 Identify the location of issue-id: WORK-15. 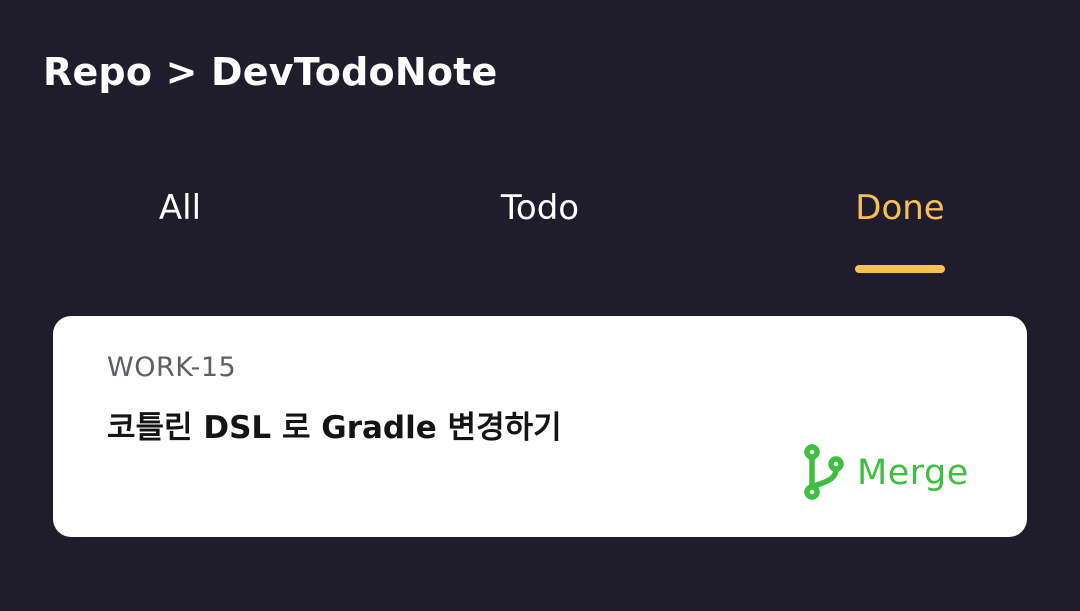
(172, 367).